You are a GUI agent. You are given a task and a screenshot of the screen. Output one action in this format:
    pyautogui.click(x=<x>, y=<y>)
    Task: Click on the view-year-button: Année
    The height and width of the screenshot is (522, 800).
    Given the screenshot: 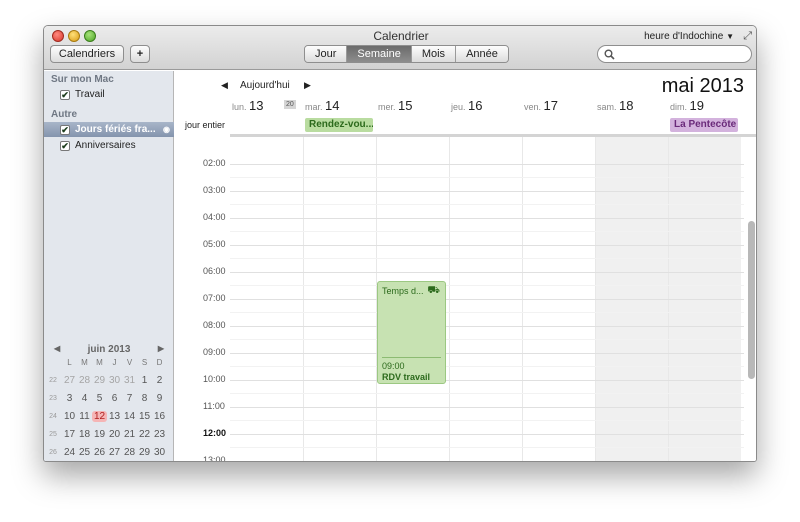 What is the action you would take?
    pyautogui.click(x=482, y=54)
    